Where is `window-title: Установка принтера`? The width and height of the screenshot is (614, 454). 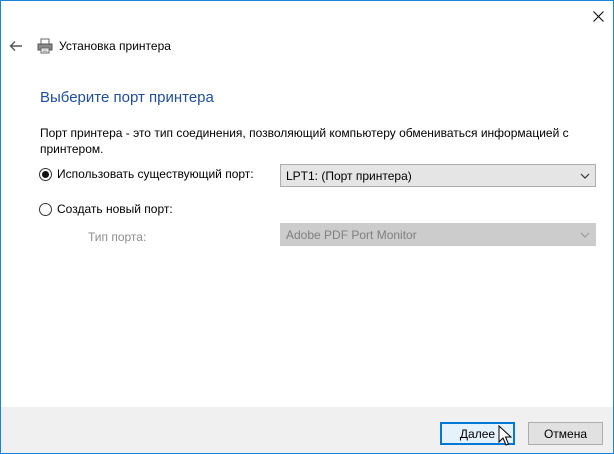 window-title: Установка принтера is located at coordinates (115, 46).